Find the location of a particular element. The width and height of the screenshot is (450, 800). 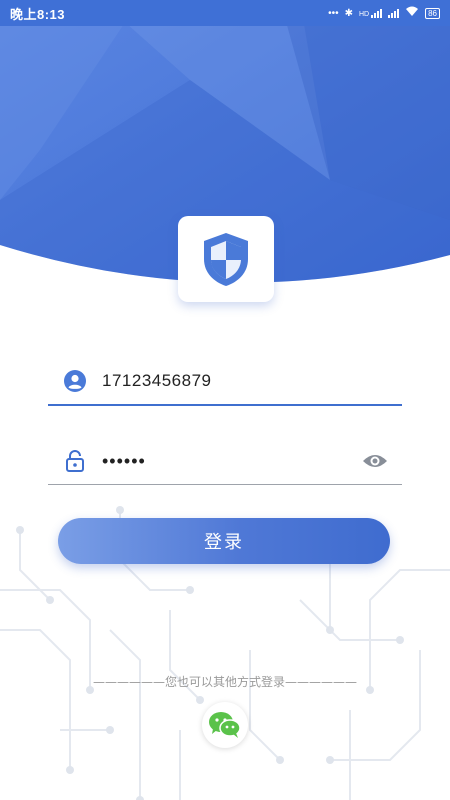

shield-icon is located at coordinates (226, 259).